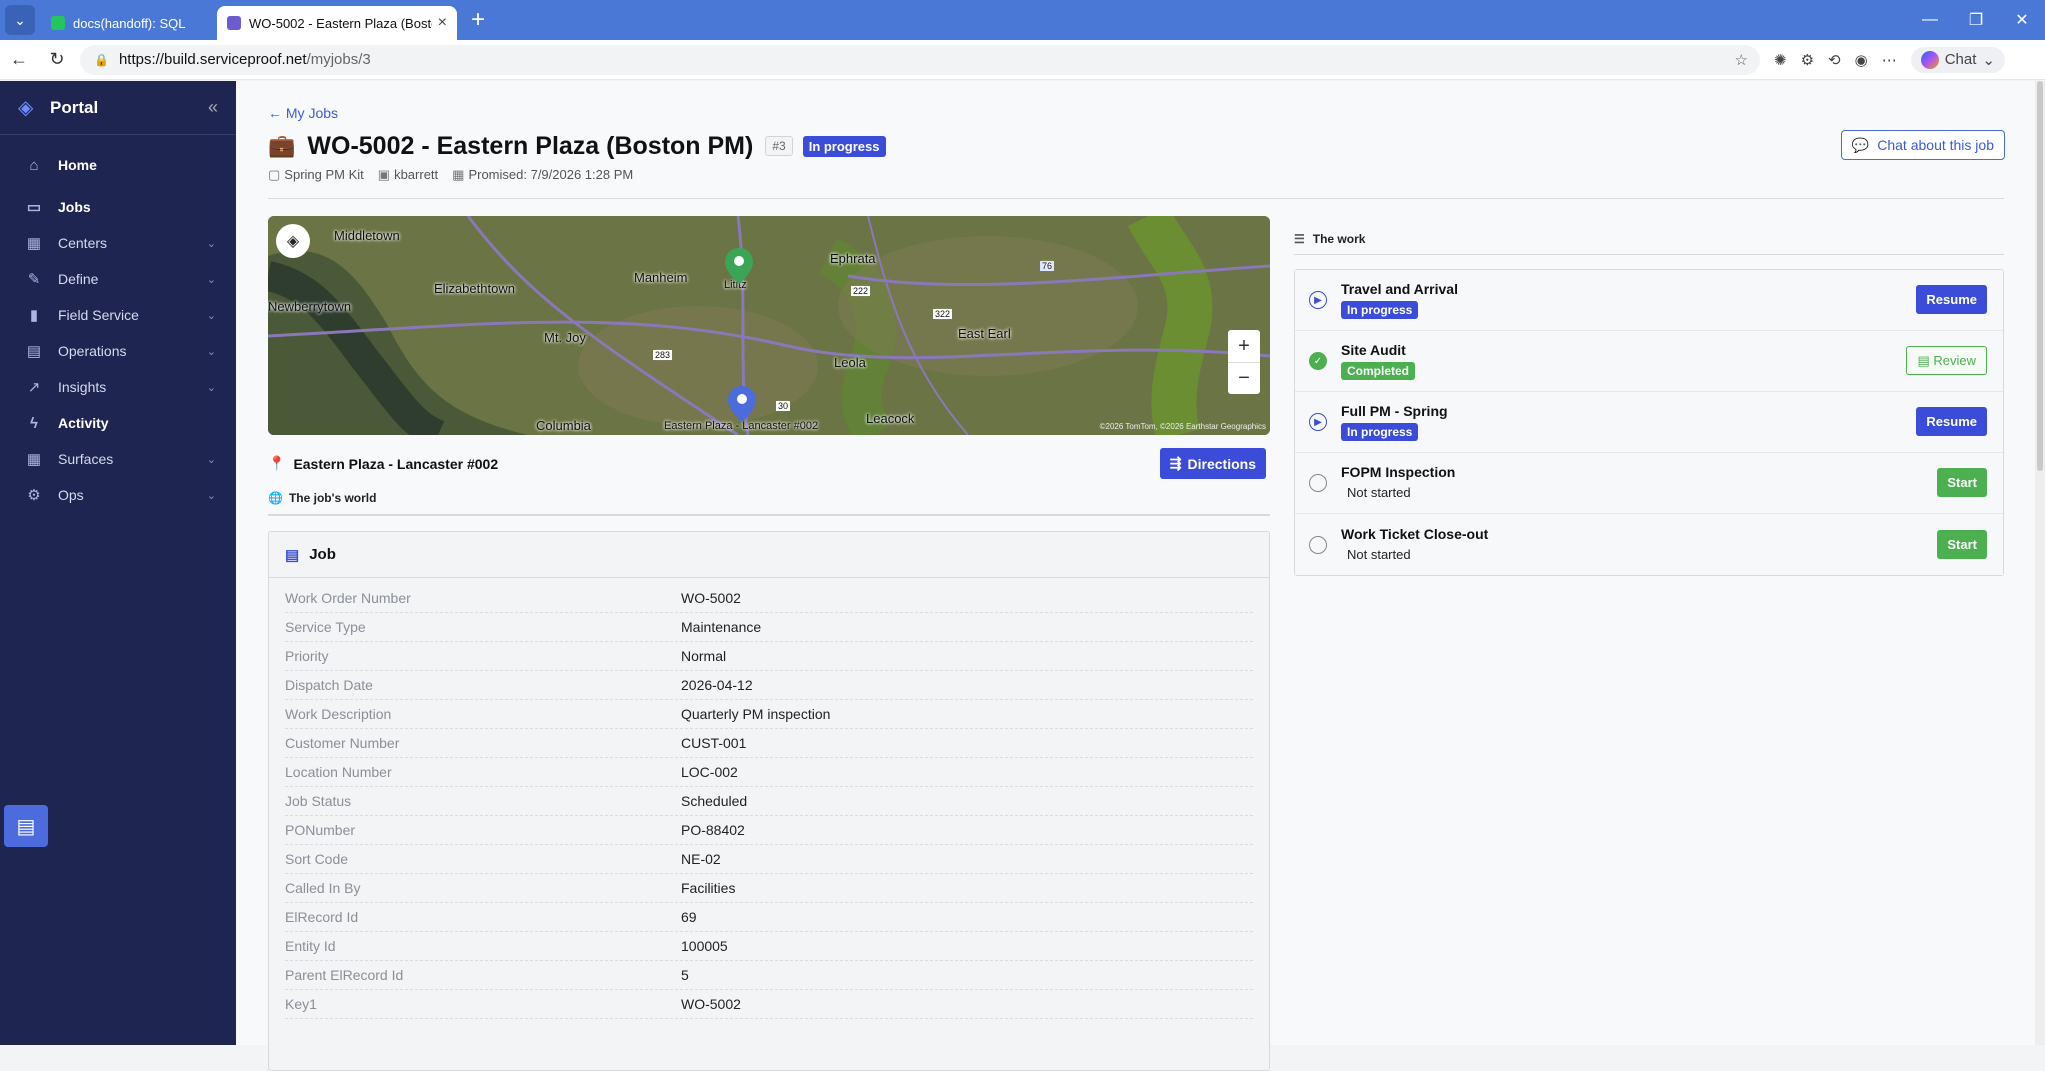  Describe the element at coordinates (1244, 346) in the screenshot. I see `zoom-in-button: +` at that location.